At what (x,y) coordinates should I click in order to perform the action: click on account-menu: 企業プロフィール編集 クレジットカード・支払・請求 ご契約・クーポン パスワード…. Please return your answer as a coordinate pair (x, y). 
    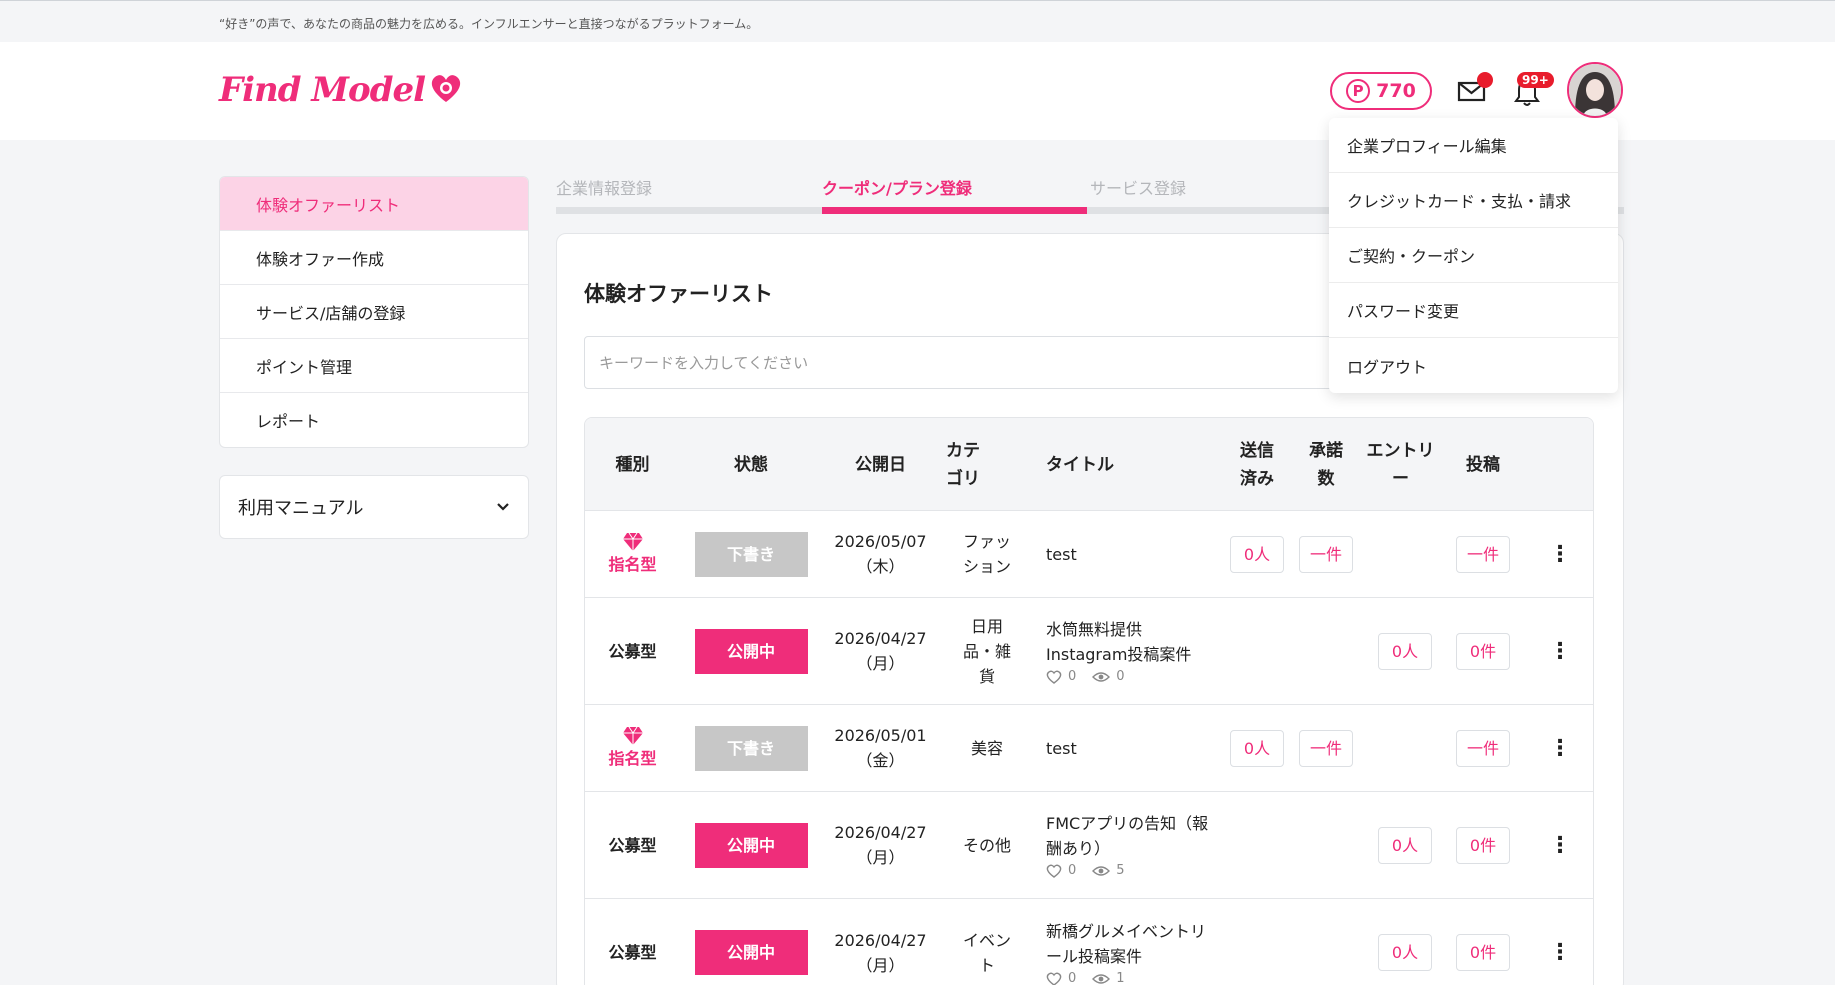
    Looking at the image, I should click on (1473, 255).